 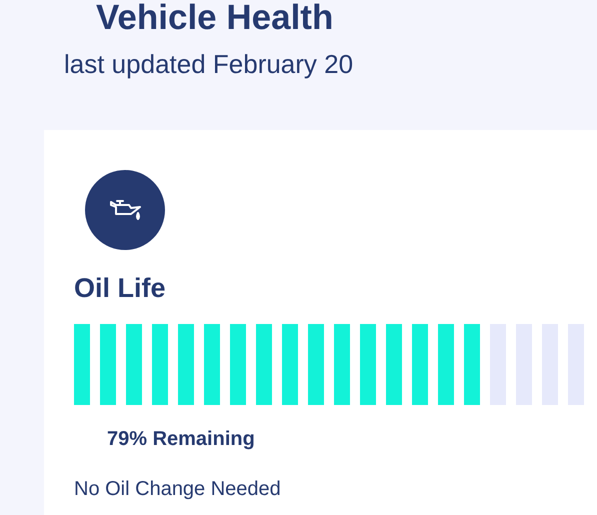 What do you see at coordinates (214, 18) in the screenshot?
I see `page-title: Vehicle Health` at bounding box center [214, 18].